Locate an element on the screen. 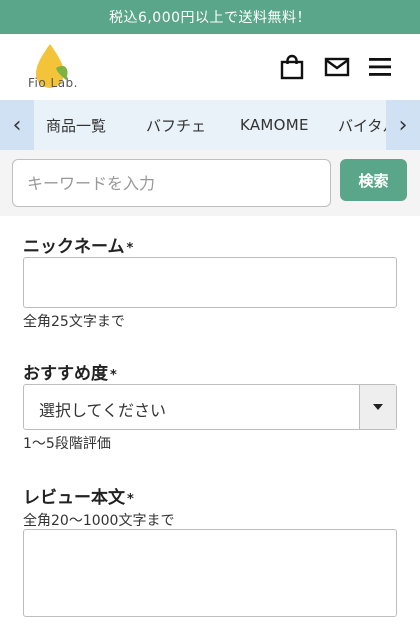  hamburger-menu-icon is located at coordinates (380, 67).